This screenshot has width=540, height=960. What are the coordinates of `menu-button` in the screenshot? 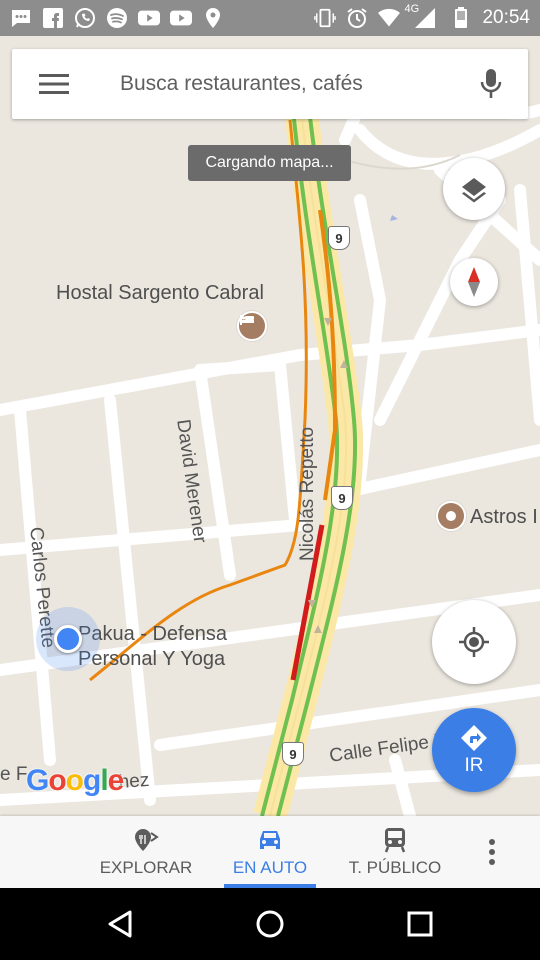 It's located at (54, 84).